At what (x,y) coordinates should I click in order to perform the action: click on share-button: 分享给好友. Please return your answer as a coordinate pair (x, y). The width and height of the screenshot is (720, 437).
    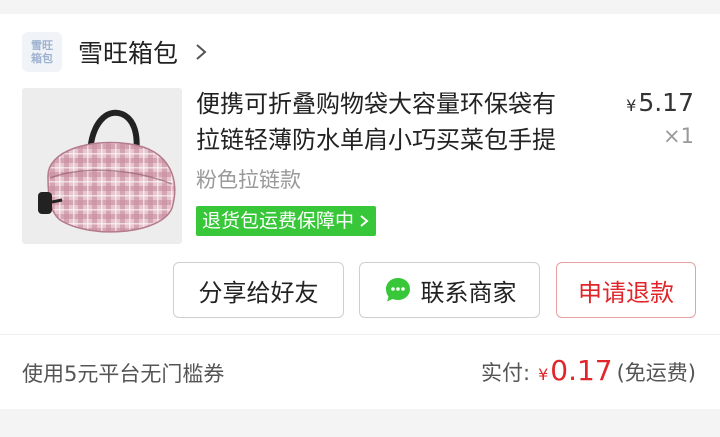
    Looking at the image, I should click on (258, 290).